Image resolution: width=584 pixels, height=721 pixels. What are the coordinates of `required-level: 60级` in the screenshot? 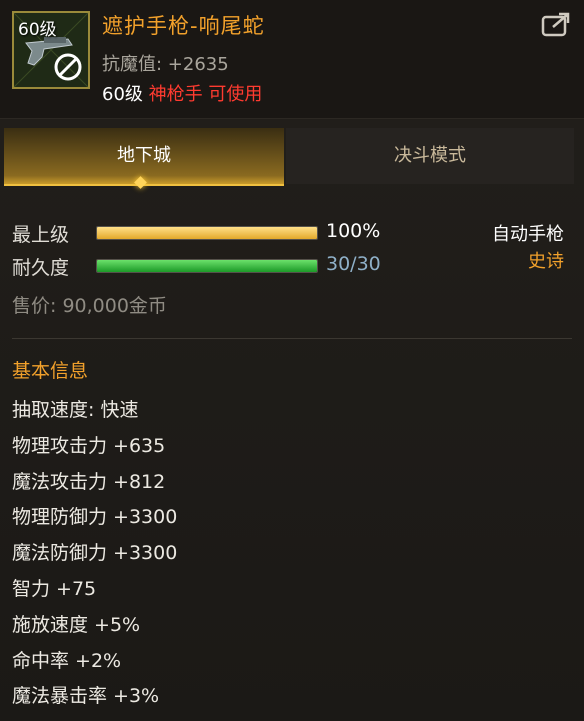 It's located at (122, 94).